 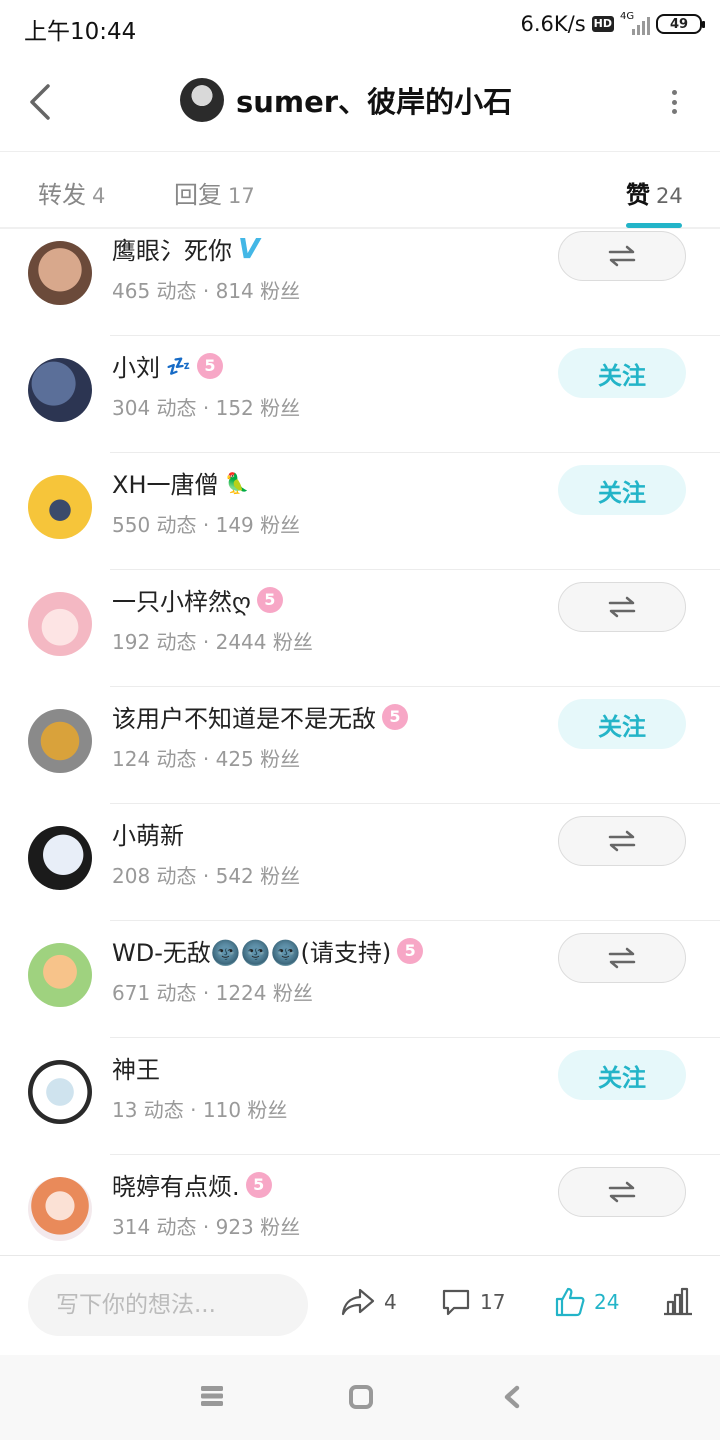 What do you see at coordinates (570, 1302) in the screenshot?
I see `thumbs-up-icon` at bounding box center [570, 1302].